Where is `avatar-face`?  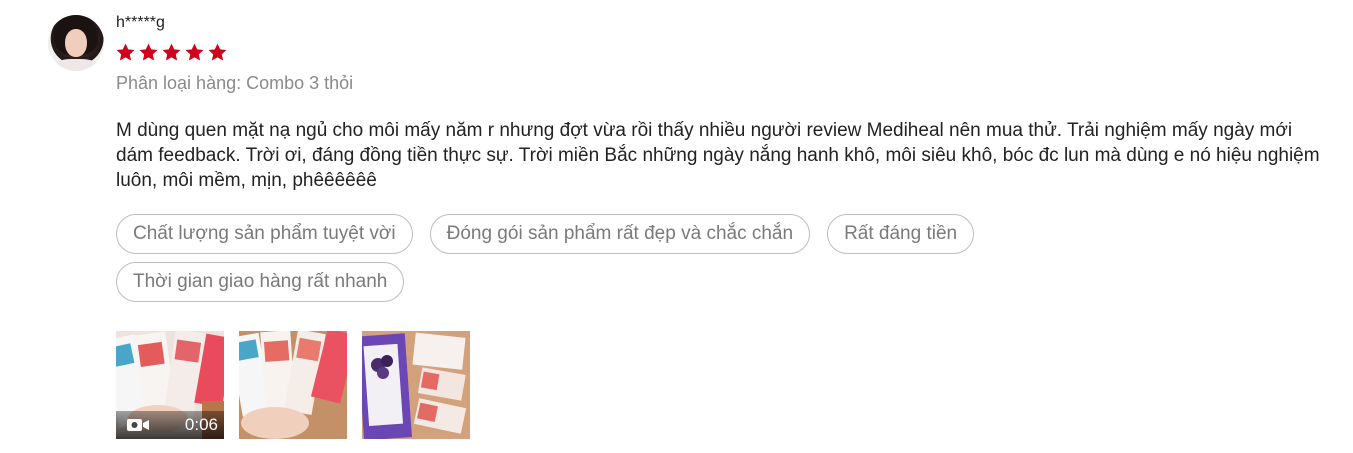 avatar-face is located at coordinates (76, 43).